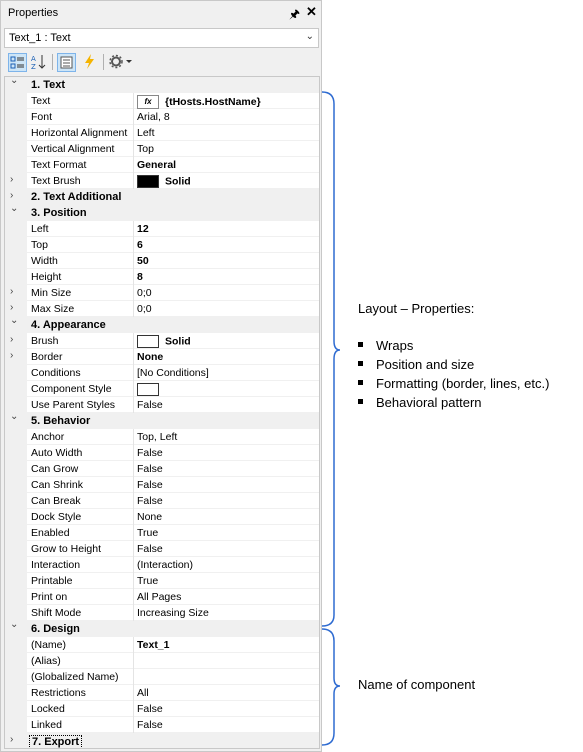 The height and width of the screenshot is (752, 583). What do you see at coordinates (162, 212) in the screenshot?
I see `category-row: ⌄ 3. Position` at bounding box center [162, 212].